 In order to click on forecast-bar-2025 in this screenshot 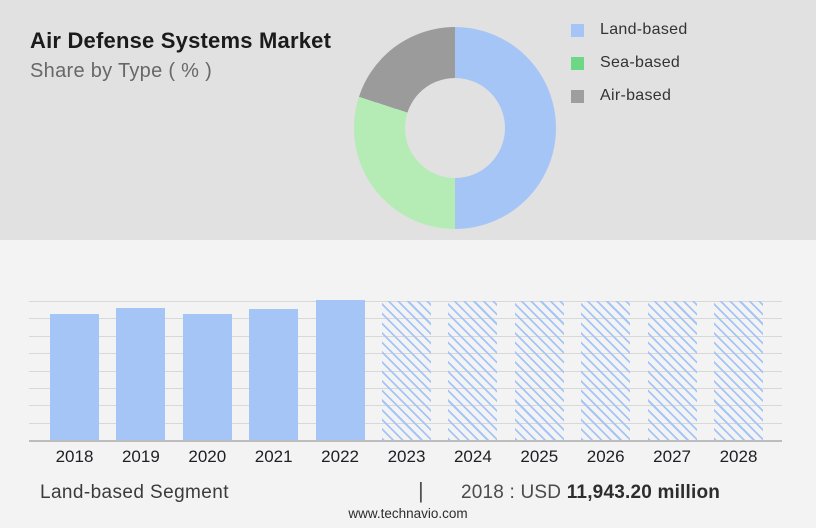, I will do `click(539, 370)`.